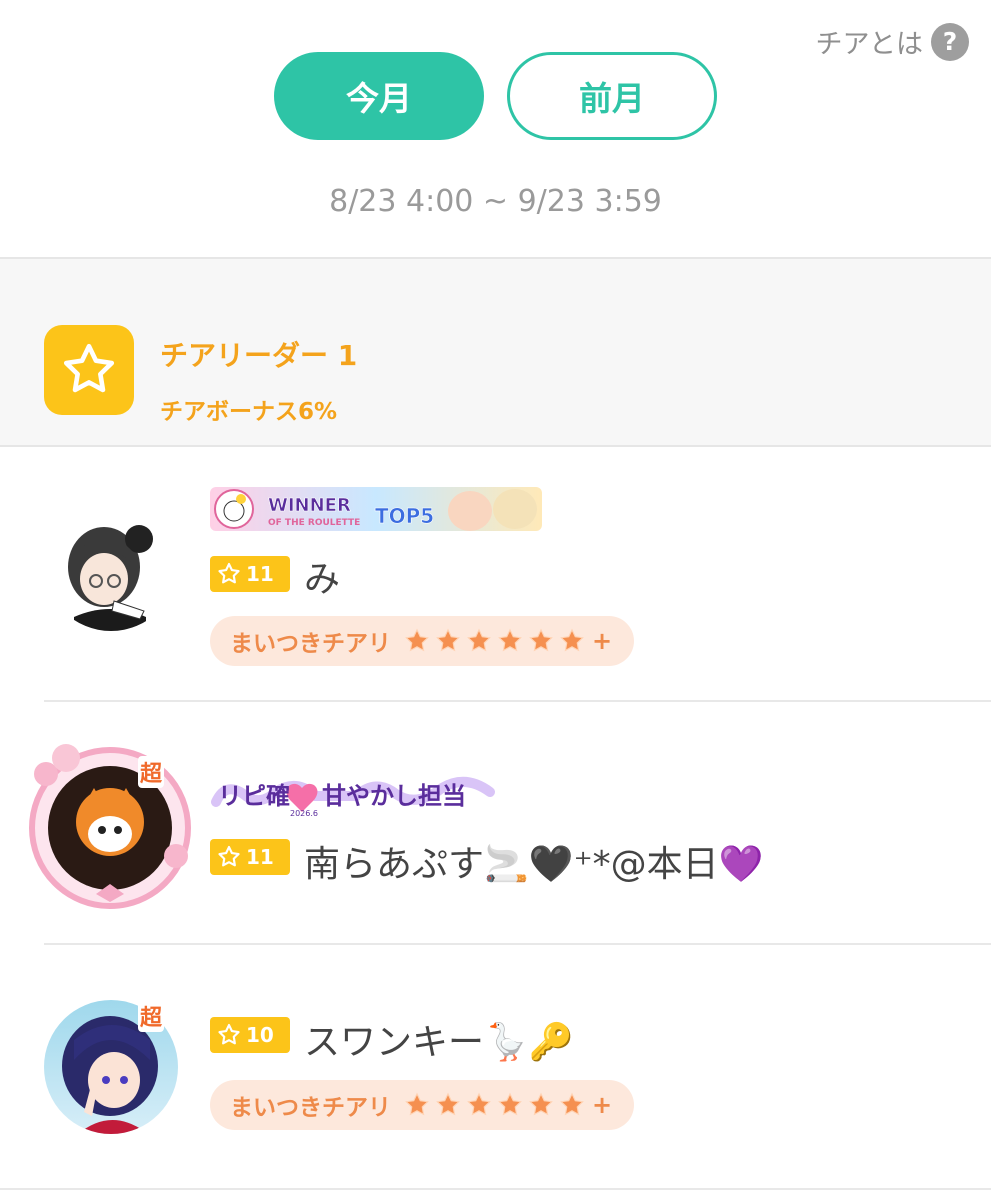 This screenshot has height=1200, width=991. I want to click on roulette-winner-banner: WINNER OF THE ROULETTE TOP5, so click(376, 509).